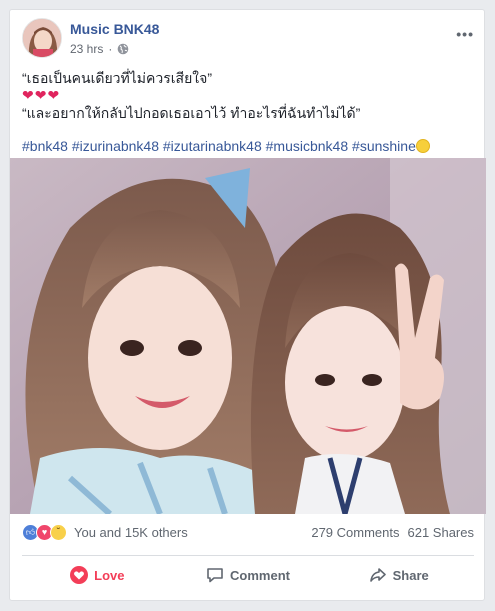  Describe the element at coordinates (384, 146) in the screenshot. I see `hashtag-link: #sunshine` at that location.